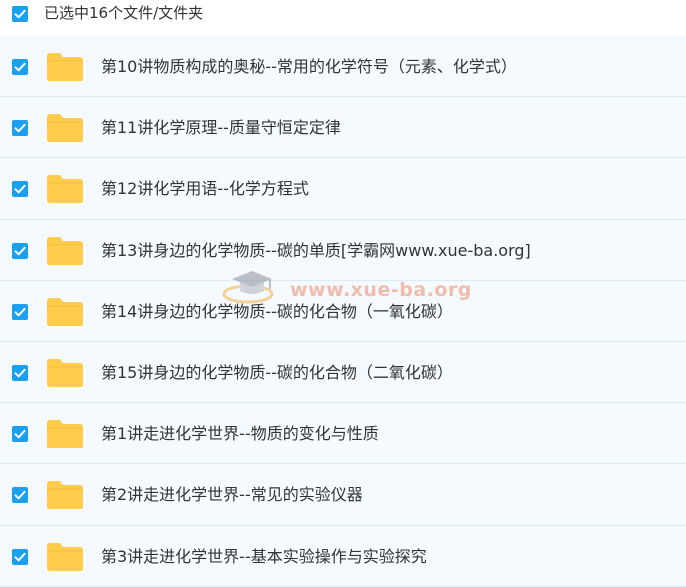  I want to click on select-all-checkbox, so click(20, 14).